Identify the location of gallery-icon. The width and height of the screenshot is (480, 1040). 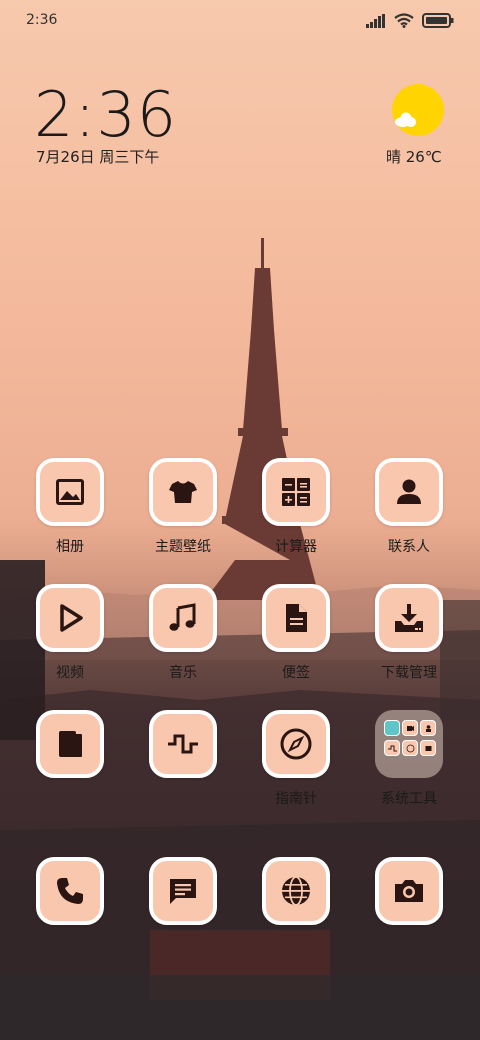
(70, 492).